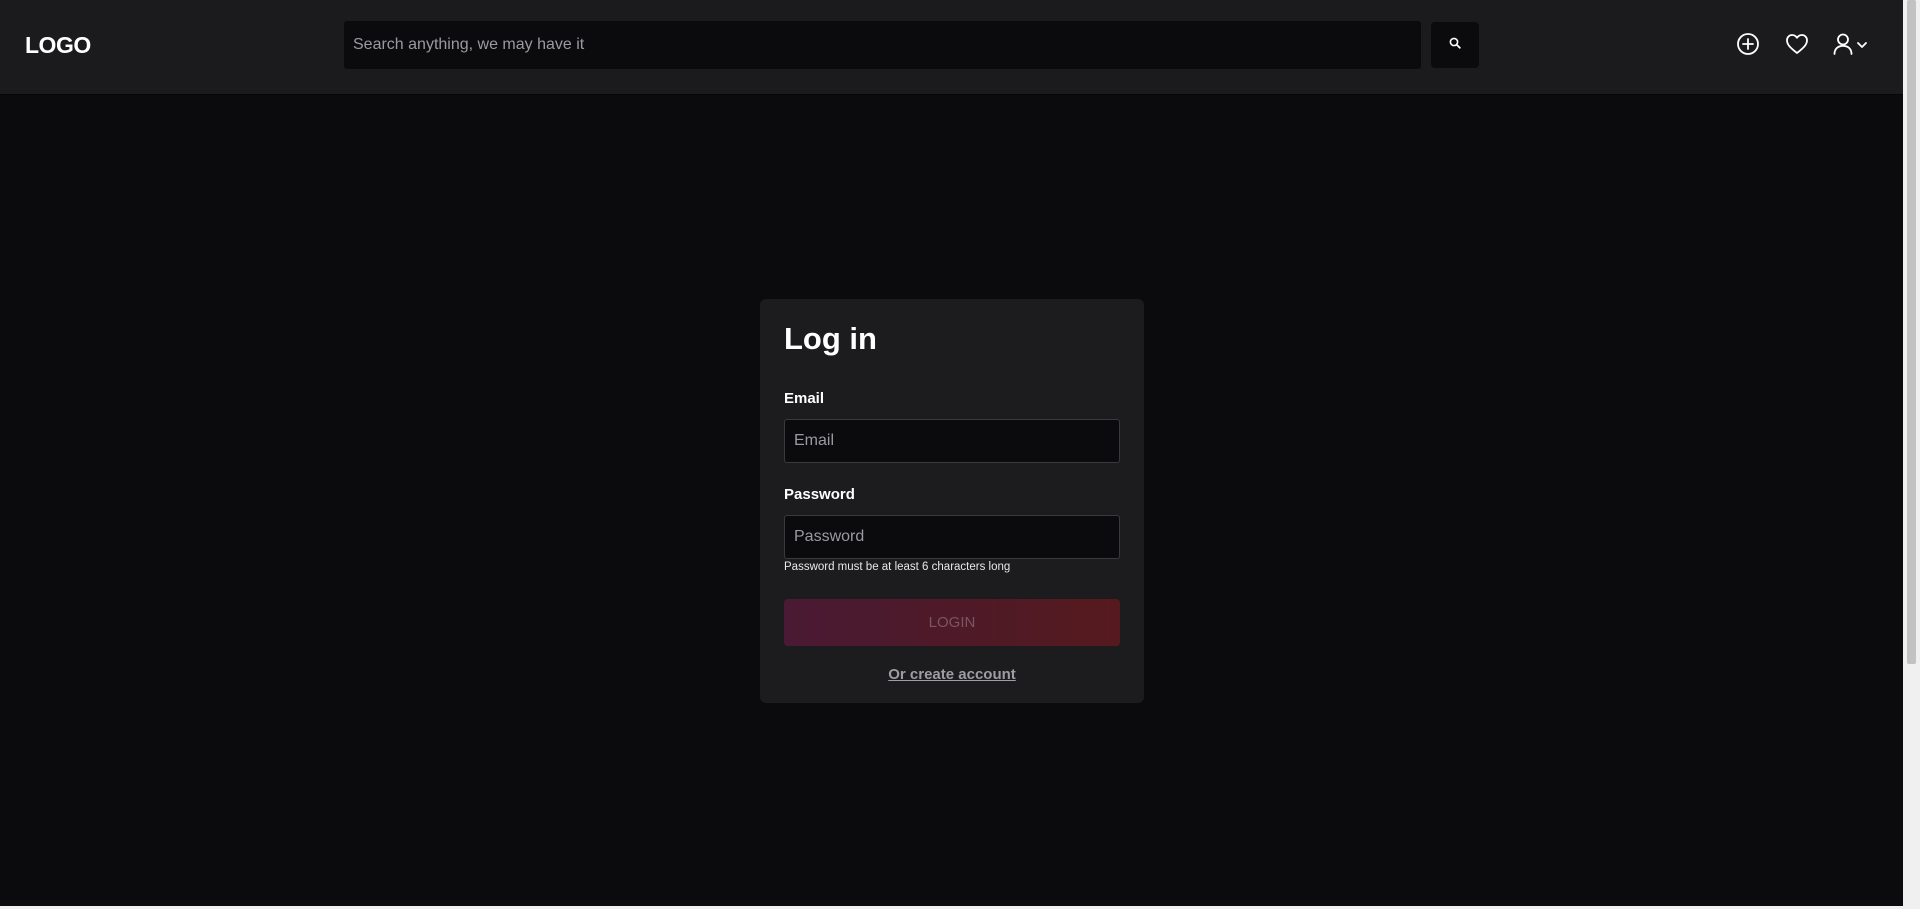 Image resolution: width=1920 pixels, height=909 pixels. What do you see at coordinates (58, 45) in the screenshot?
I see `logo: LOGO` at bounding box center [58, 45].